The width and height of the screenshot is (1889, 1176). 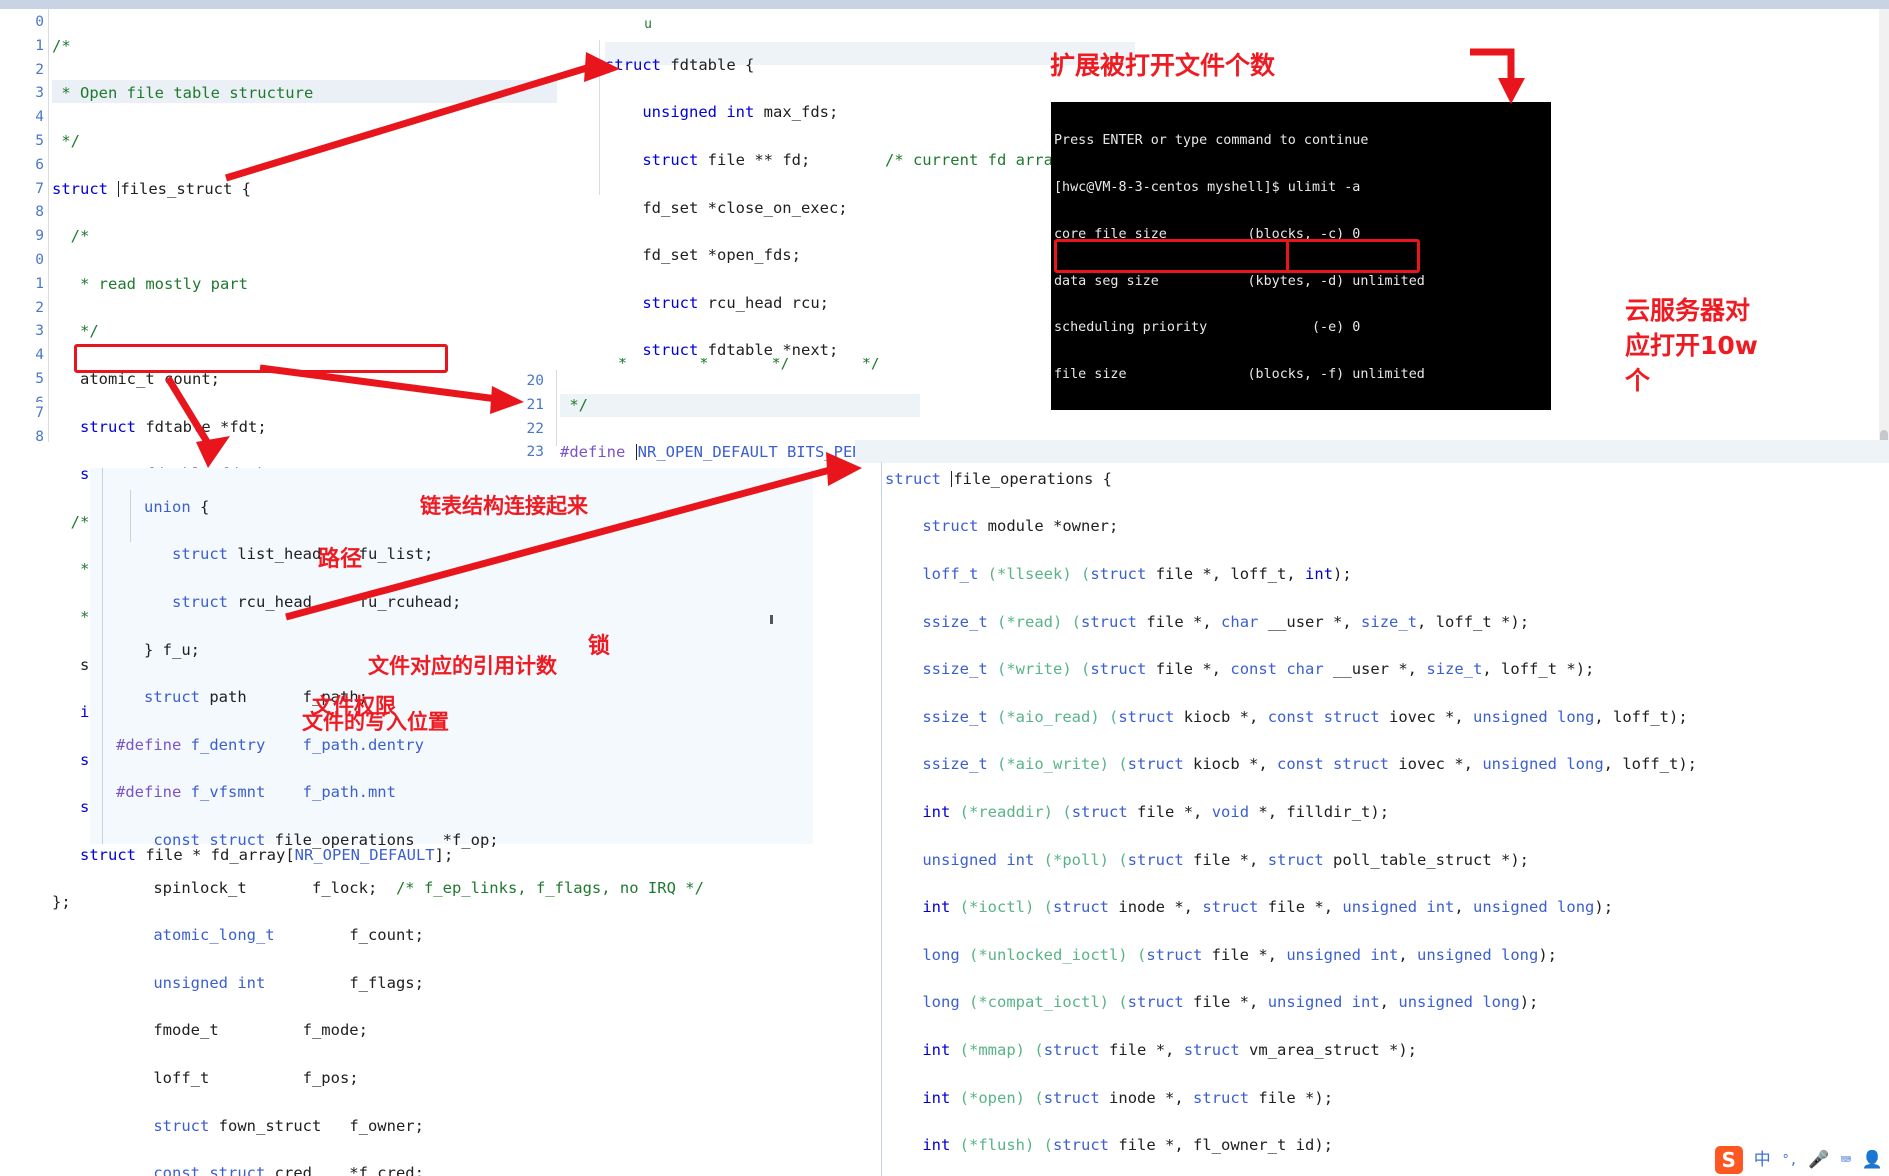 I want to click on terminal-line: Press ENTER or type command to continue, so click(x=1211, y=141).